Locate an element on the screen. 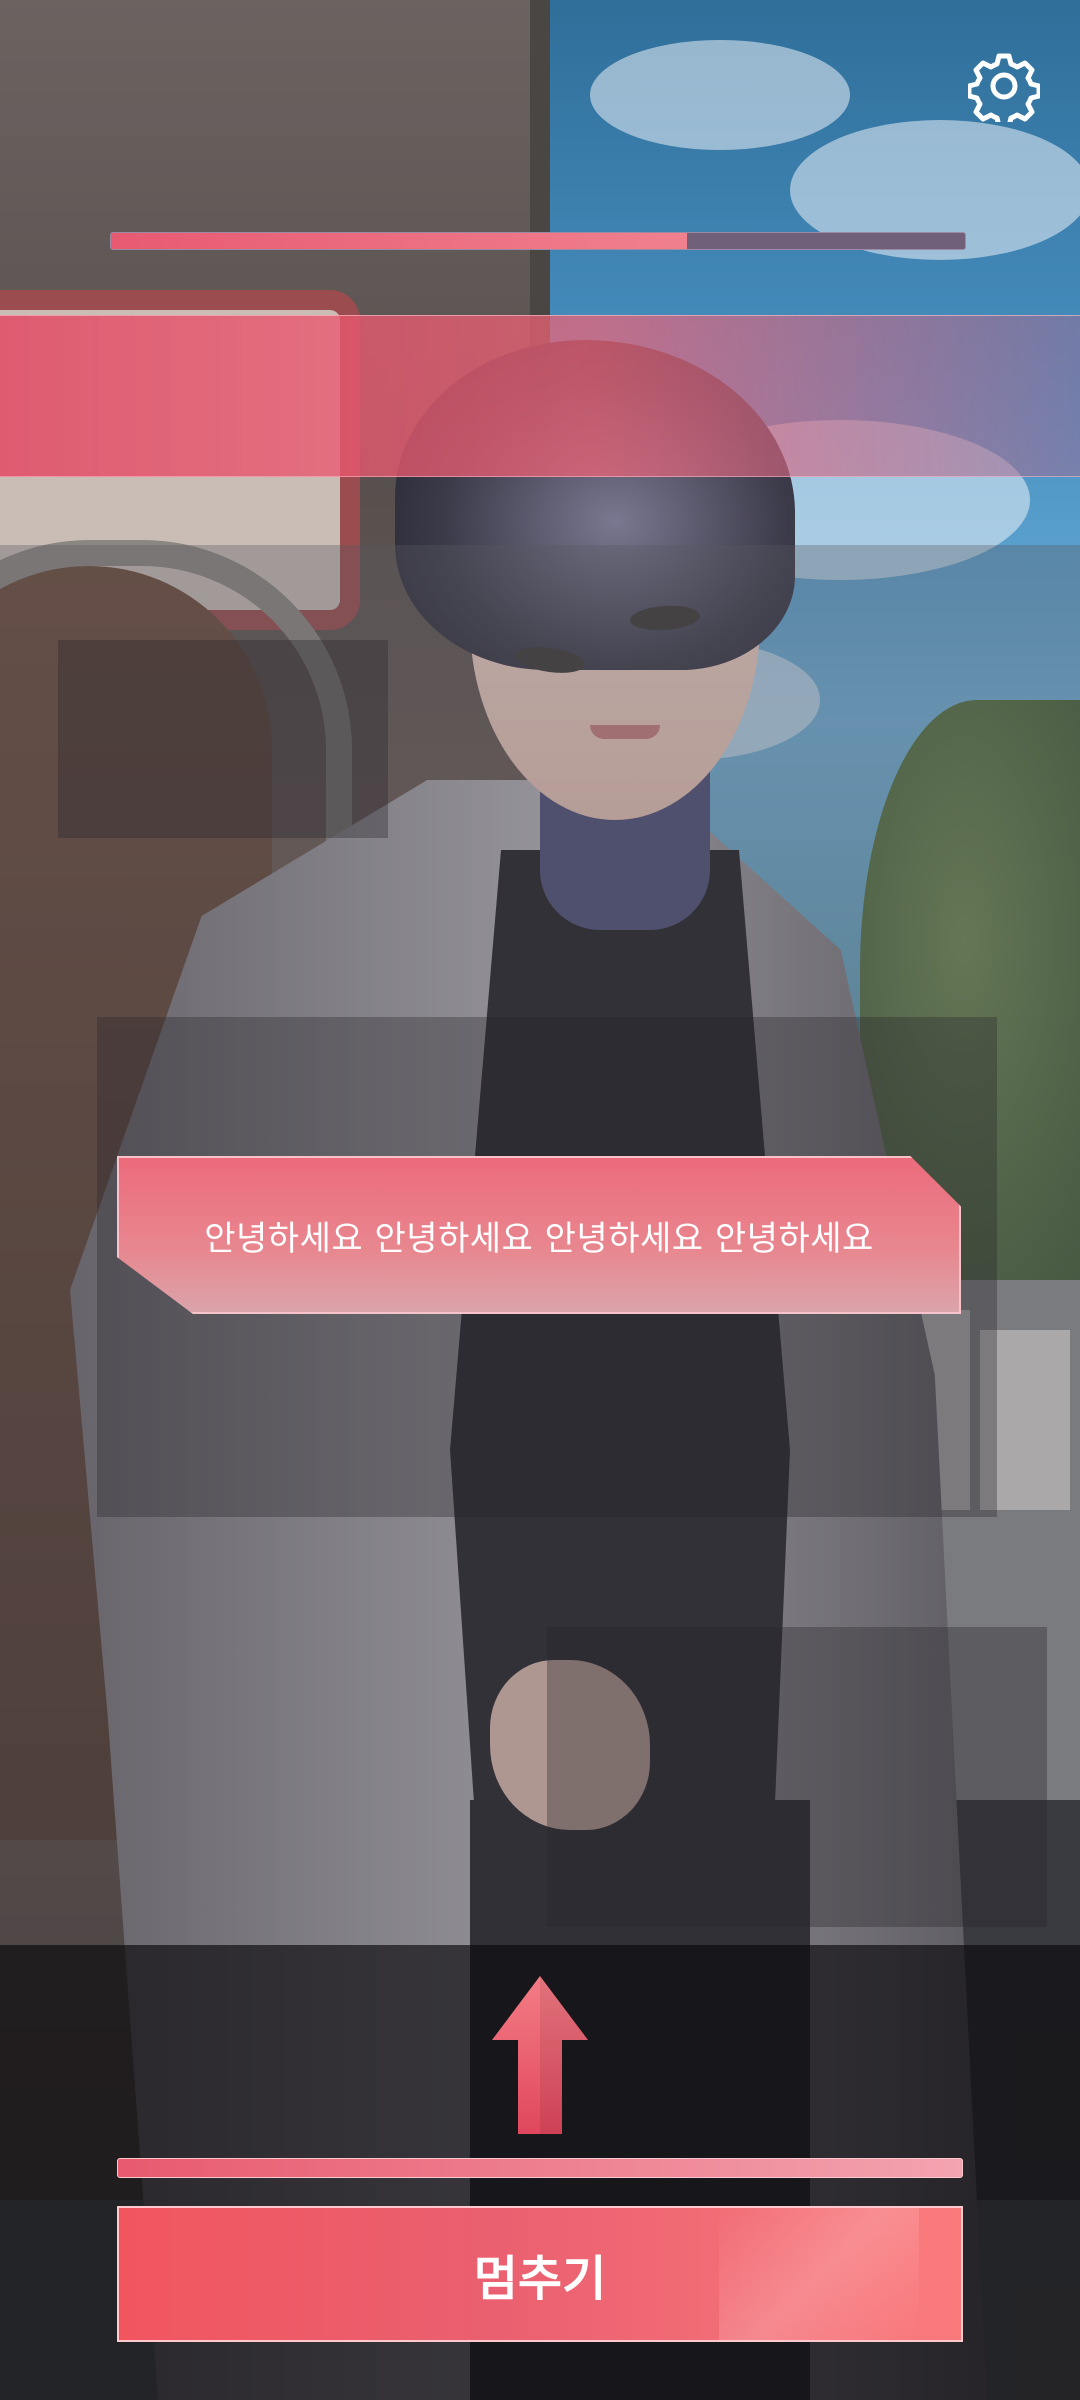 Image resolution: width=1080 pixels, height=2400 pixels. stop-button: 멈추기 is located at coordinates (540, 2274).